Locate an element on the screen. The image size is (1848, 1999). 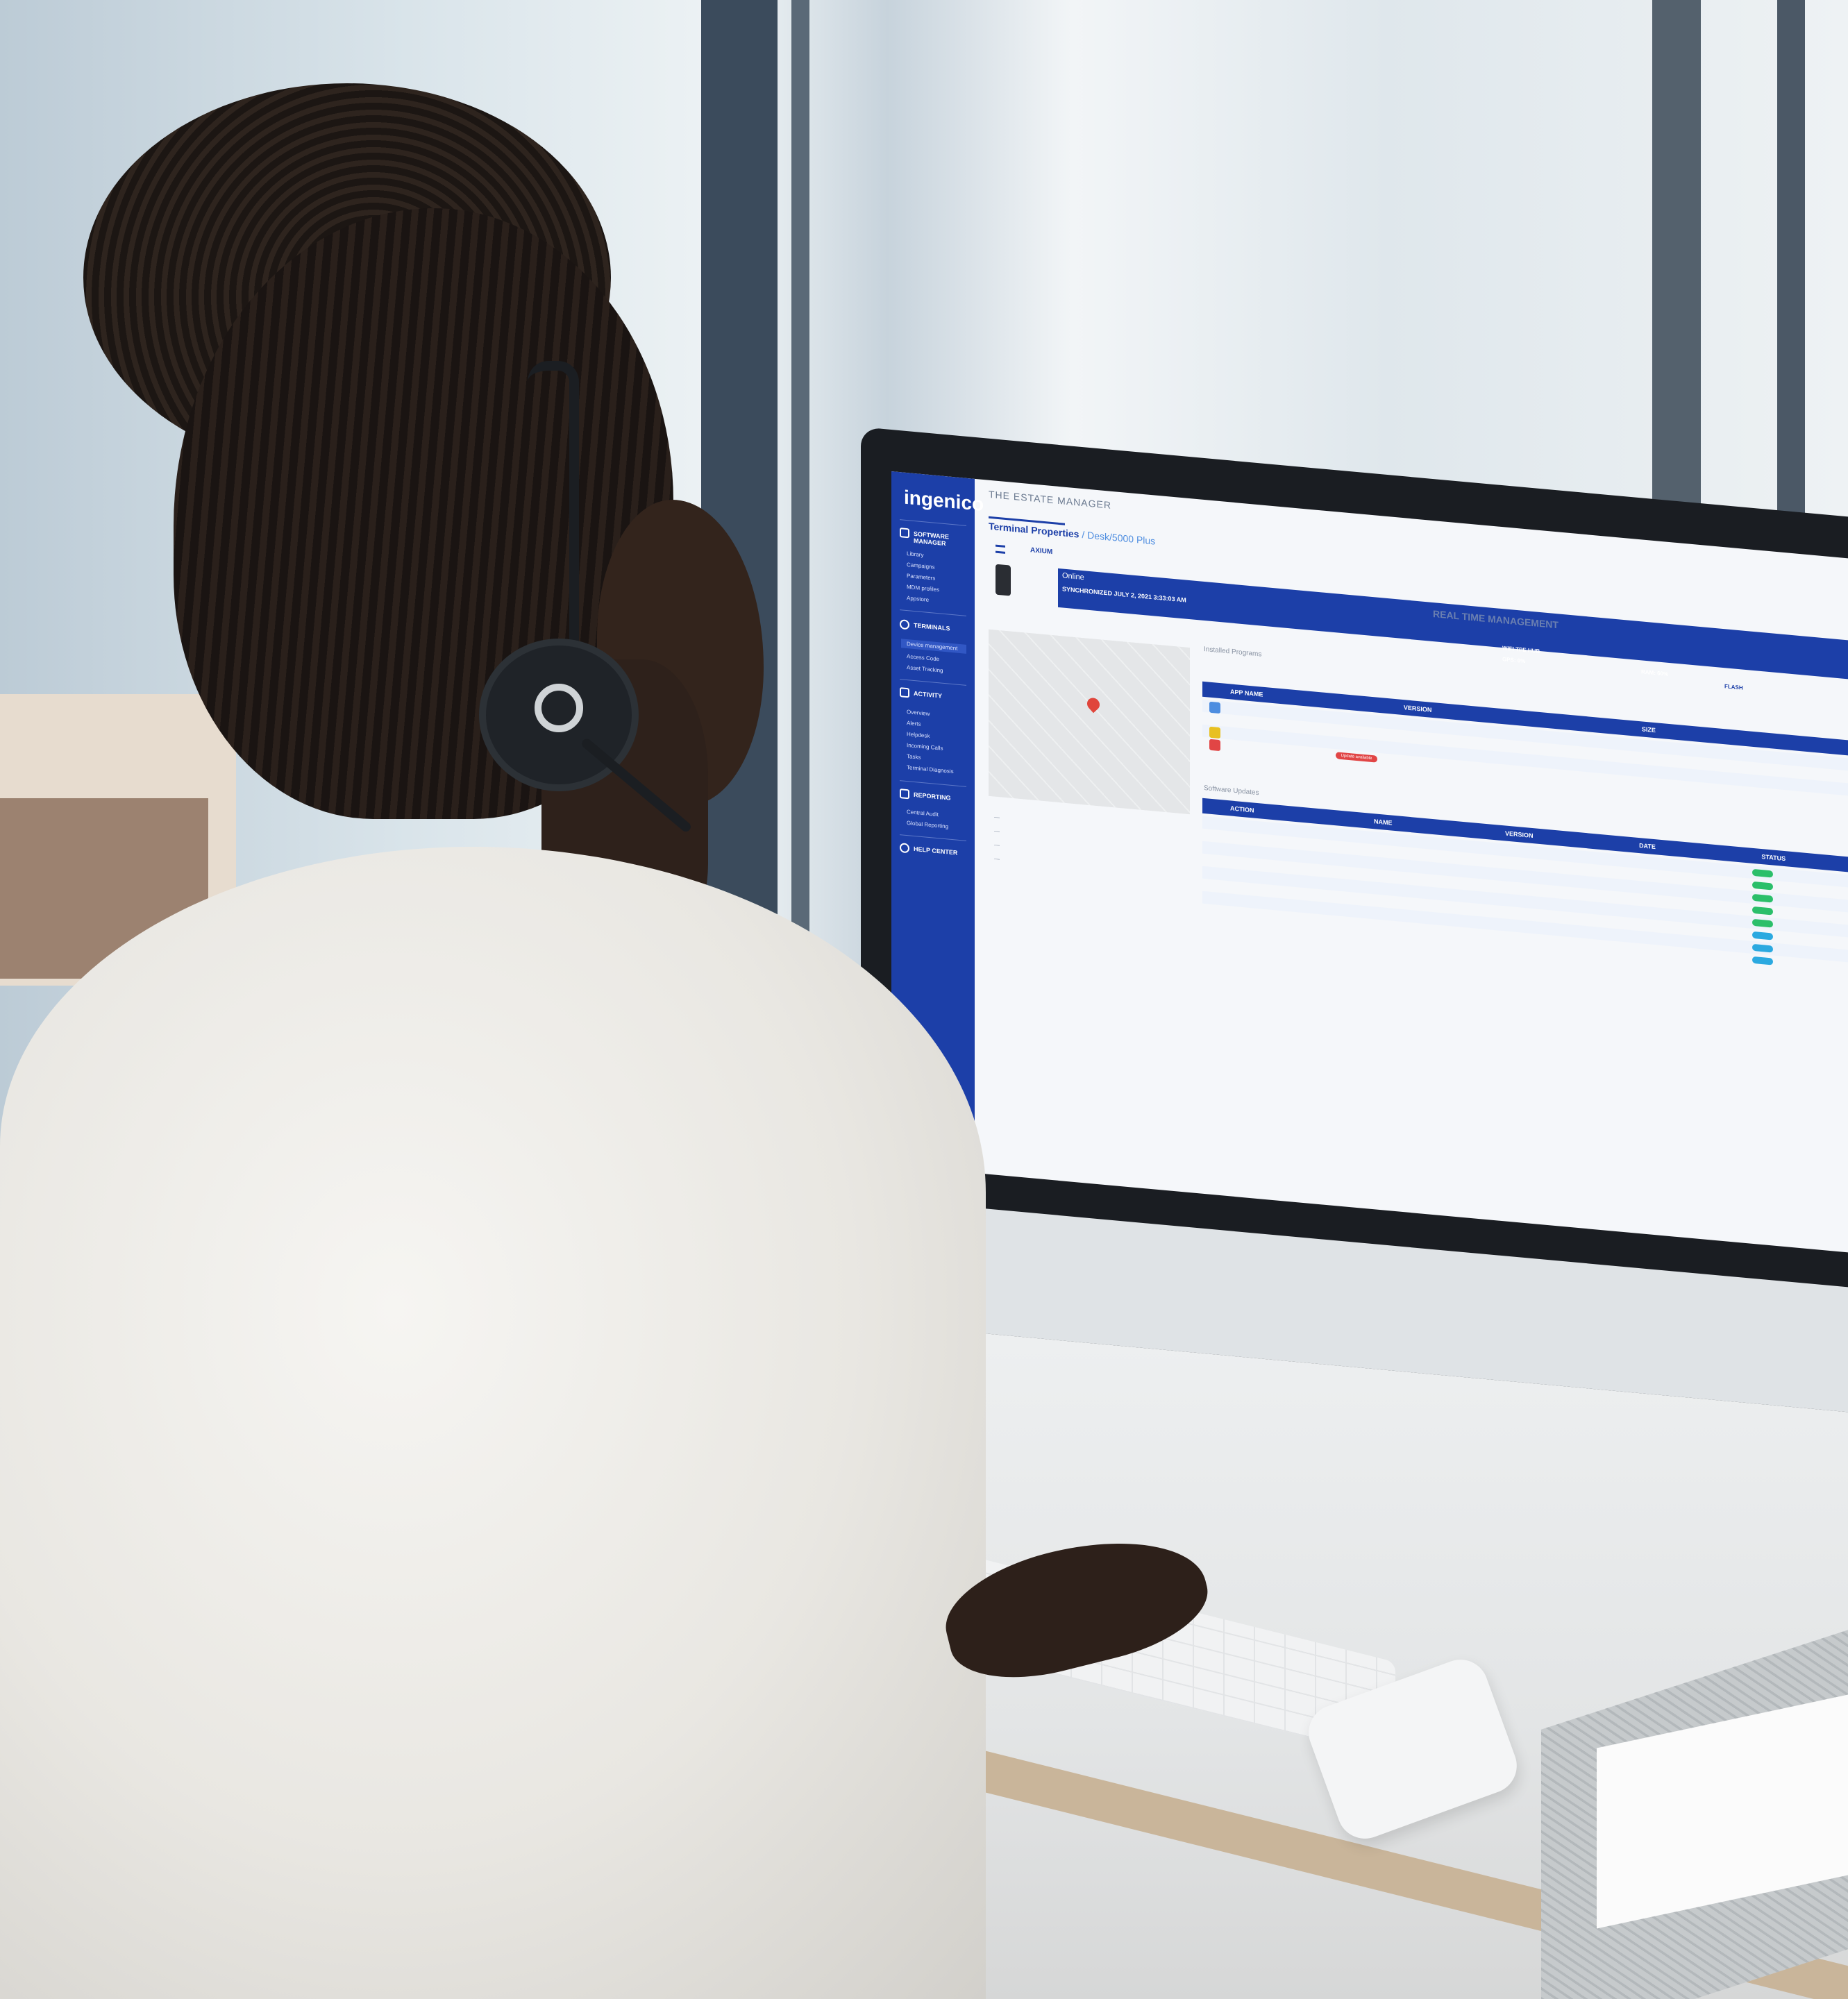
ingenico-logo: ingenico is located at coordinates (944, 501).